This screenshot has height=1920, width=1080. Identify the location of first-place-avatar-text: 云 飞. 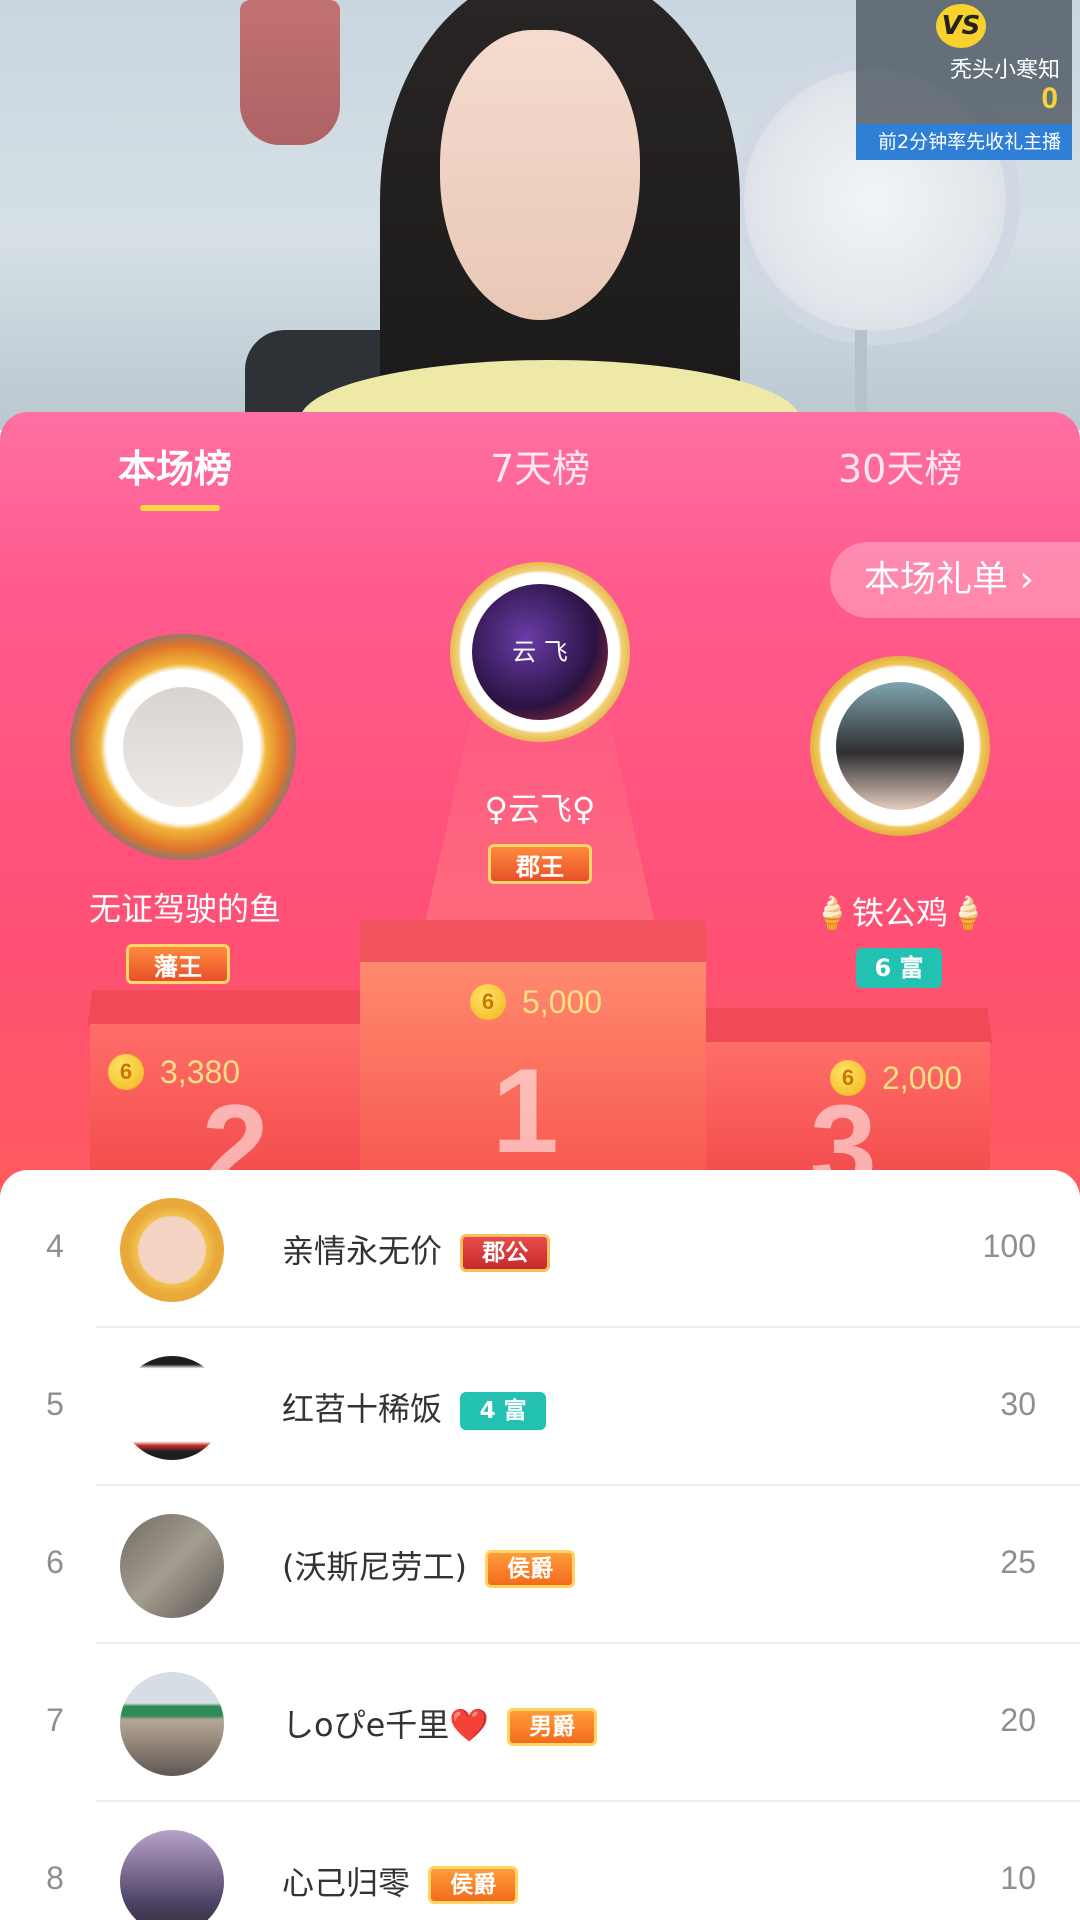
(540, 652).